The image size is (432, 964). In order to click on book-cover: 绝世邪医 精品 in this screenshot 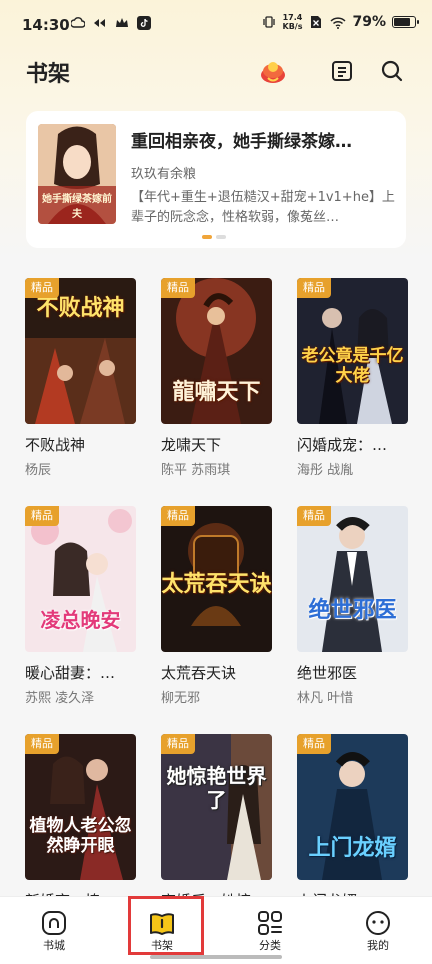, I will do `click(352, 579)`.